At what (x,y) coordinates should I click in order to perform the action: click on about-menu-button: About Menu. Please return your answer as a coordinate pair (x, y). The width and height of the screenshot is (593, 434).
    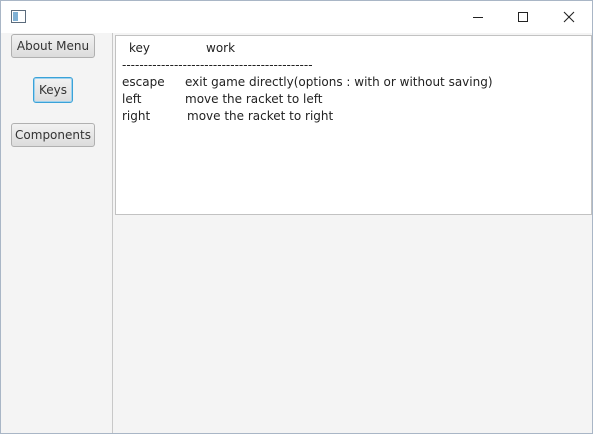
    Looking at the image, I should click on (53, 46).